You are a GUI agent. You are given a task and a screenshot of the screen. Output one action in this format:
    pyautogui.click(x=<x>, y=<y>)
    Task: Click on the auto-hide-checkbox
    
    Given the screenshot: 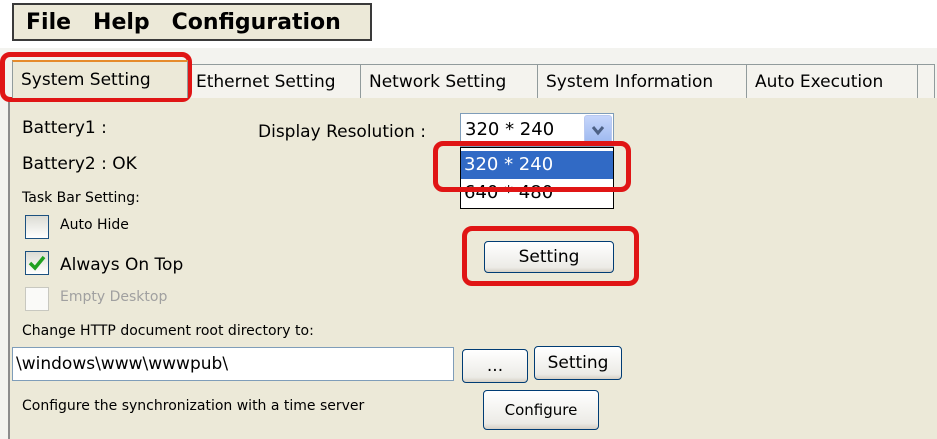 What is the action you would take?
    pyautogui.click(x=37, y=227)
    